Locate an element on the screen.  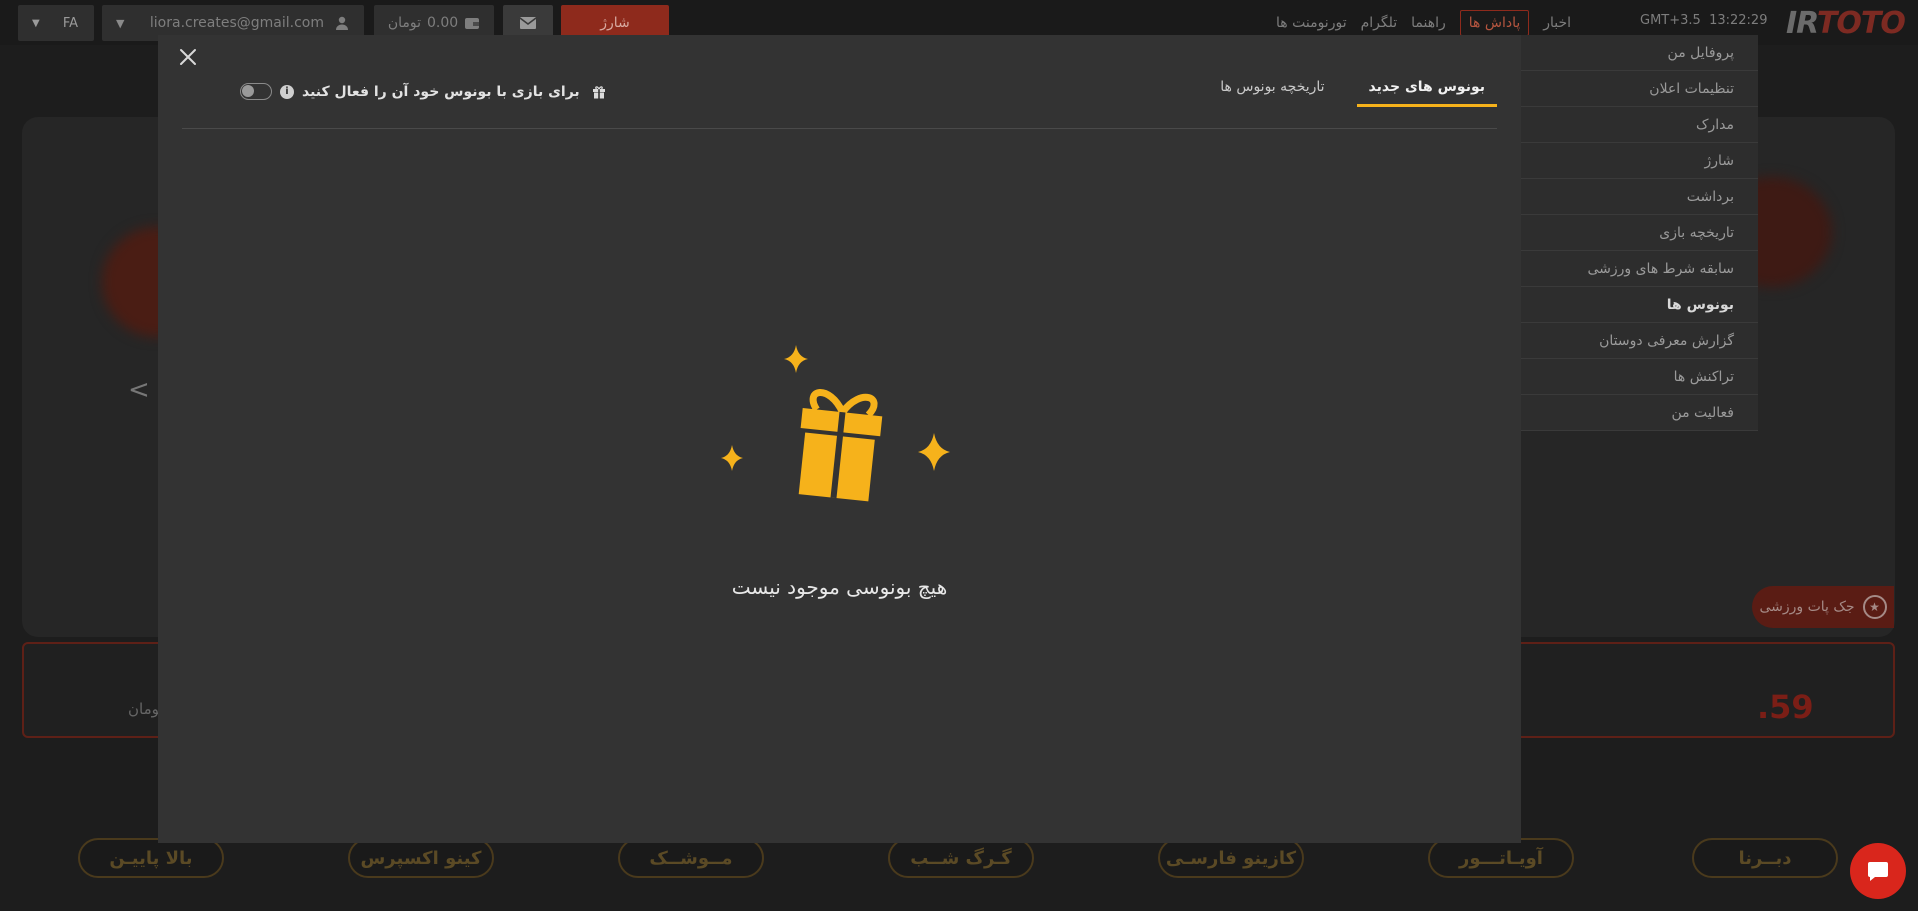
menu-item-game-history: تاریخچه بازی is located at coordinates (1639, 233).